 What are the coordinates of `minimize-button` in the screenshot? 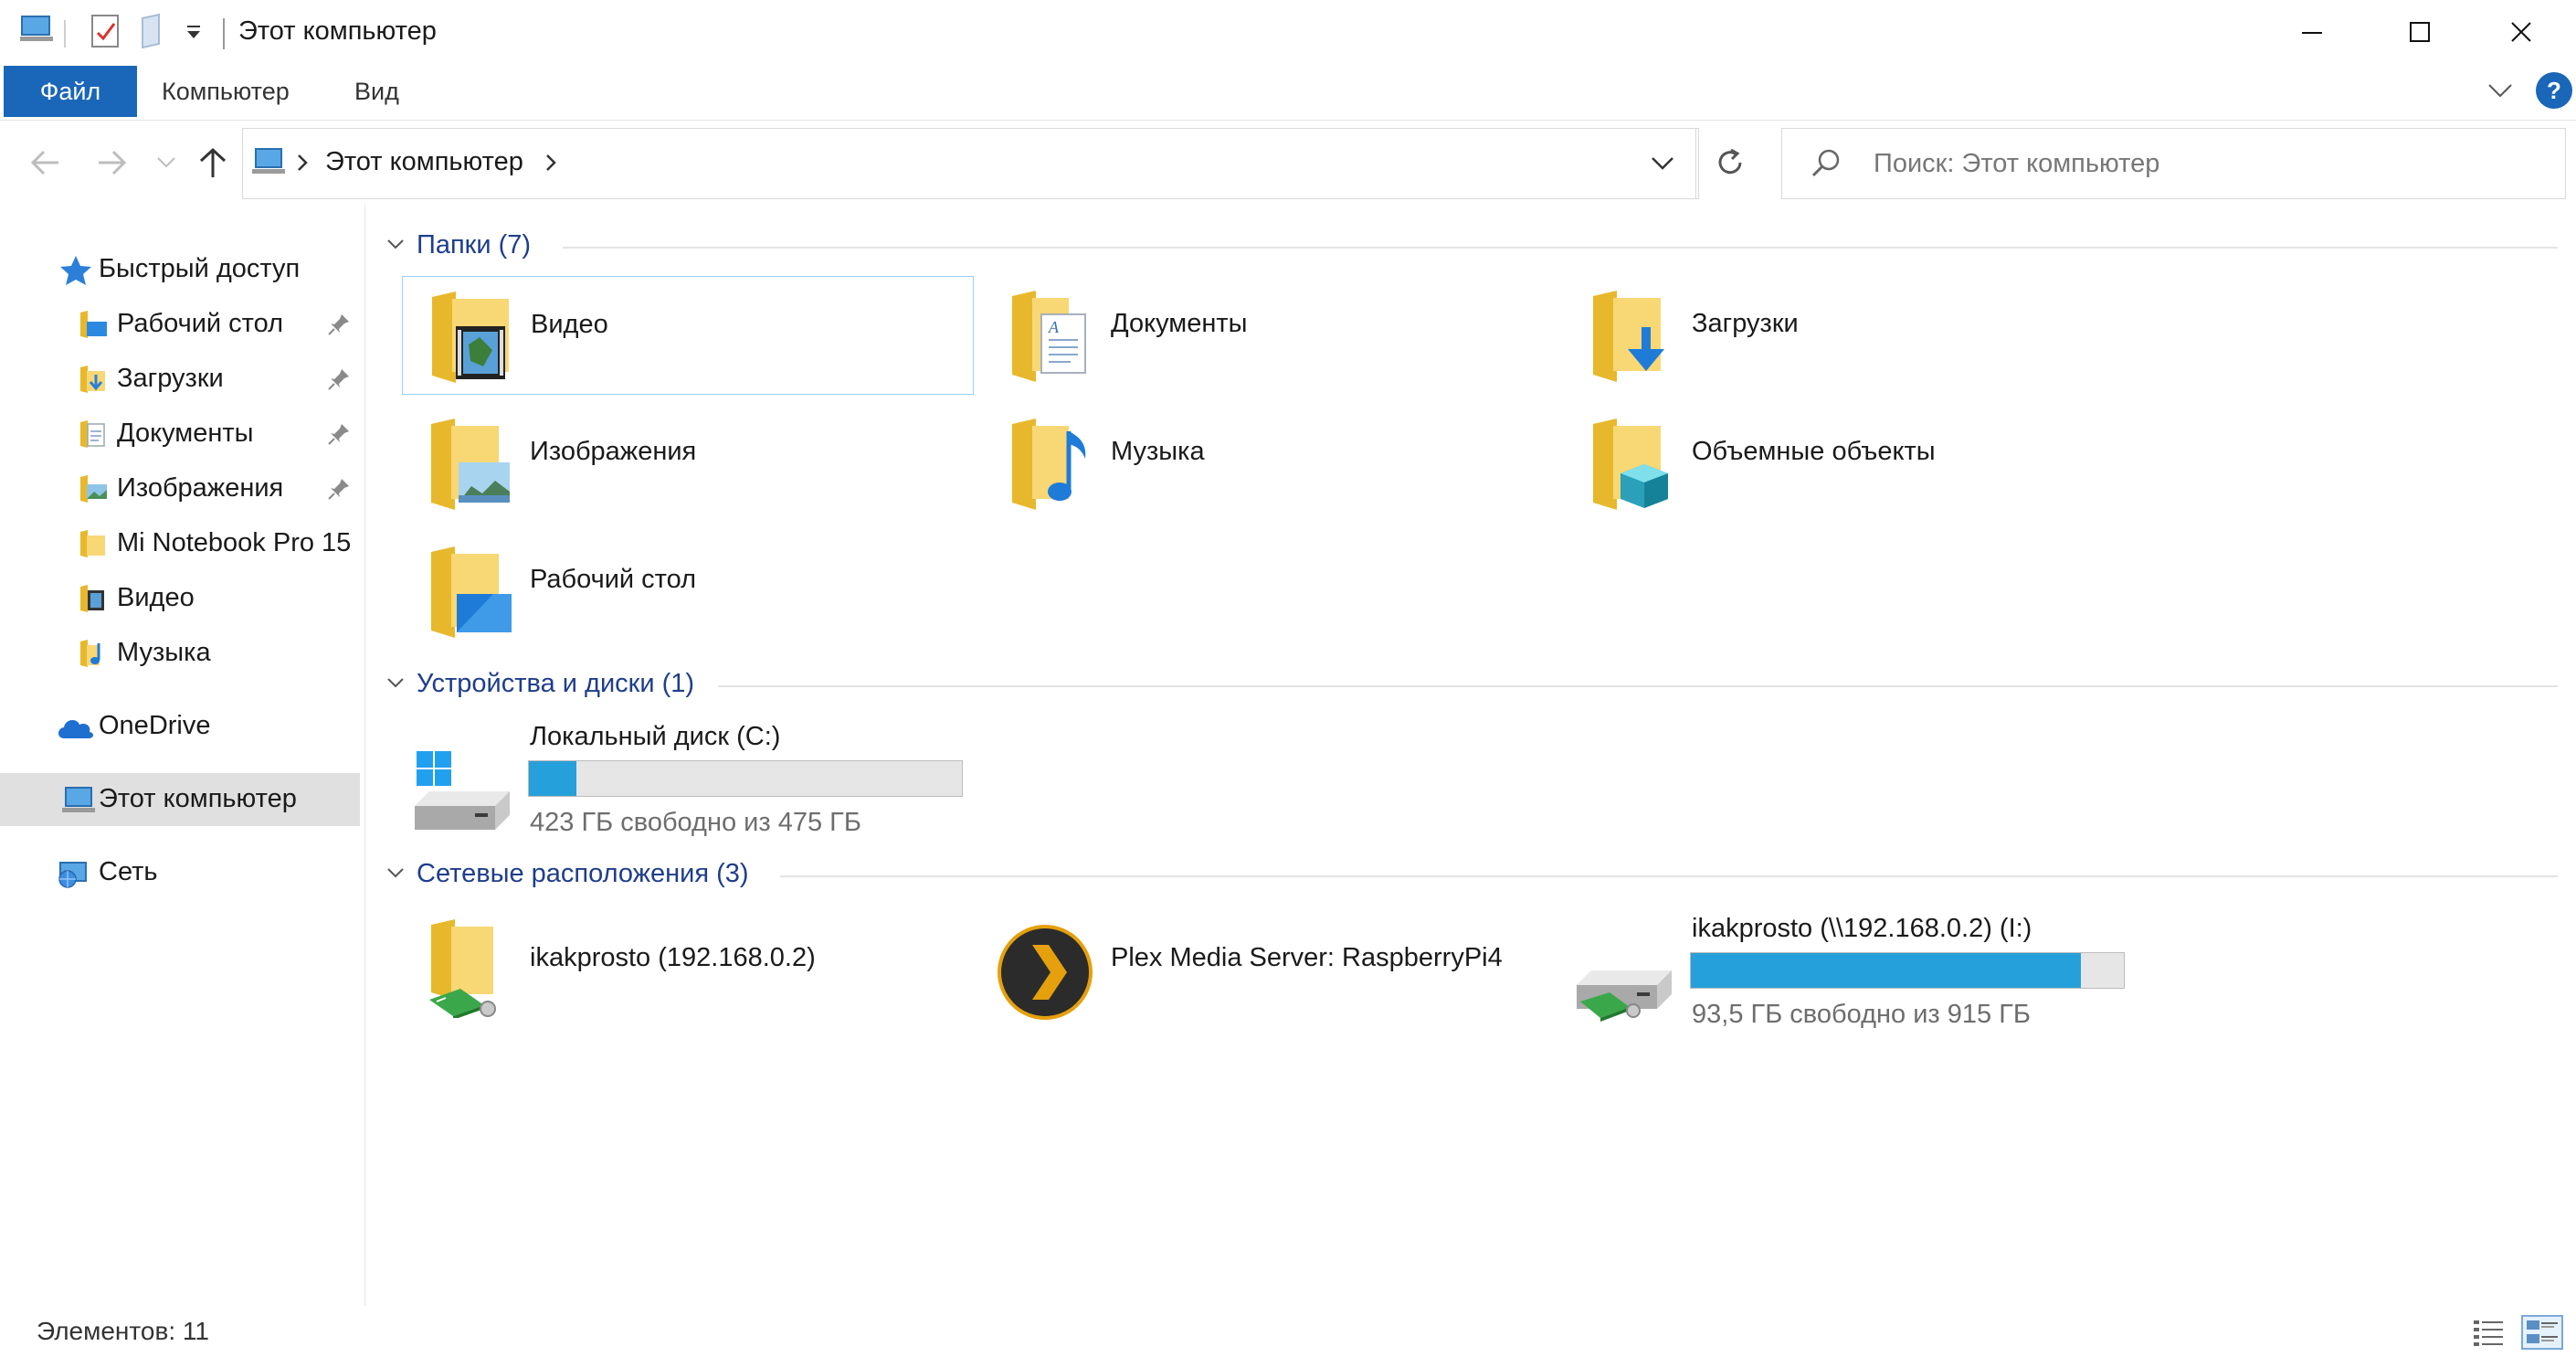 It's located at (2312, 32).